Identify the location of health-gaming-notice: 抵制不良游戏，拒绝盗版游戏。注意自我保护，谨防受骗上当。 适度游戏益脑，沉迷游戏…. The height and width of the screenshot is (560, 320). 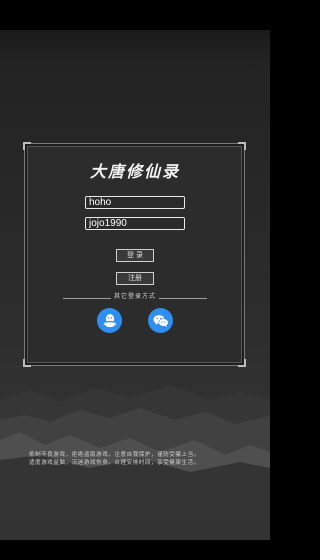
(136, 459).